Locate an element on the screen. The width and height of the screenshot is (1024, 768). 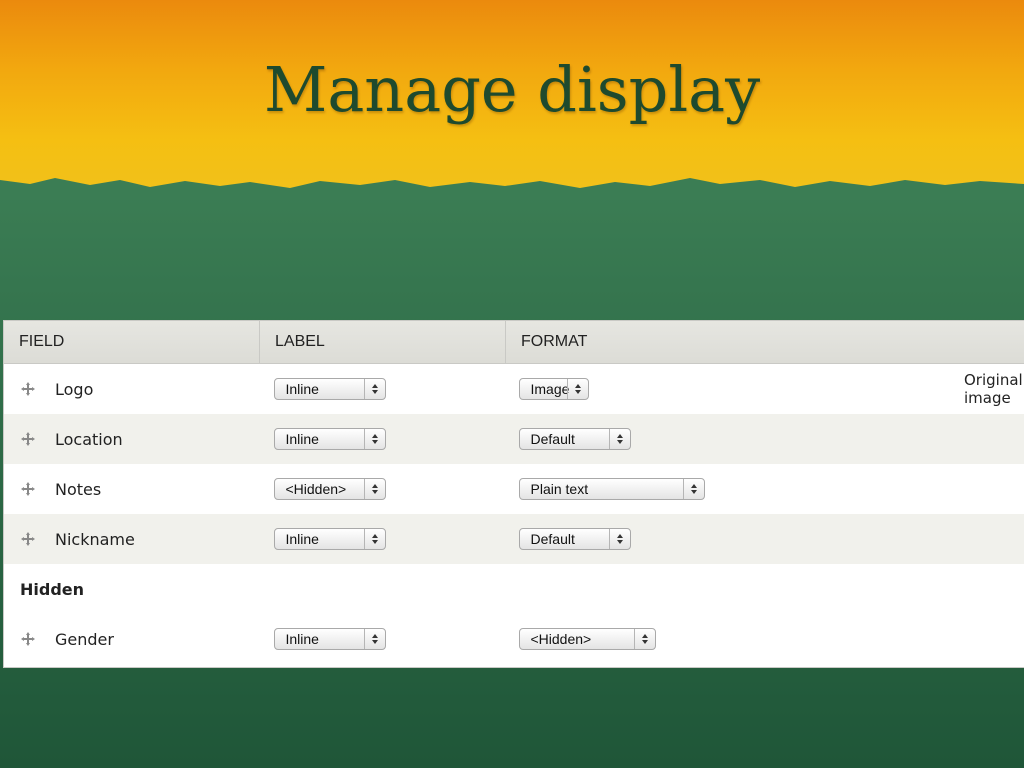
label-select-location: Inline is located at coordinates (329, 439).